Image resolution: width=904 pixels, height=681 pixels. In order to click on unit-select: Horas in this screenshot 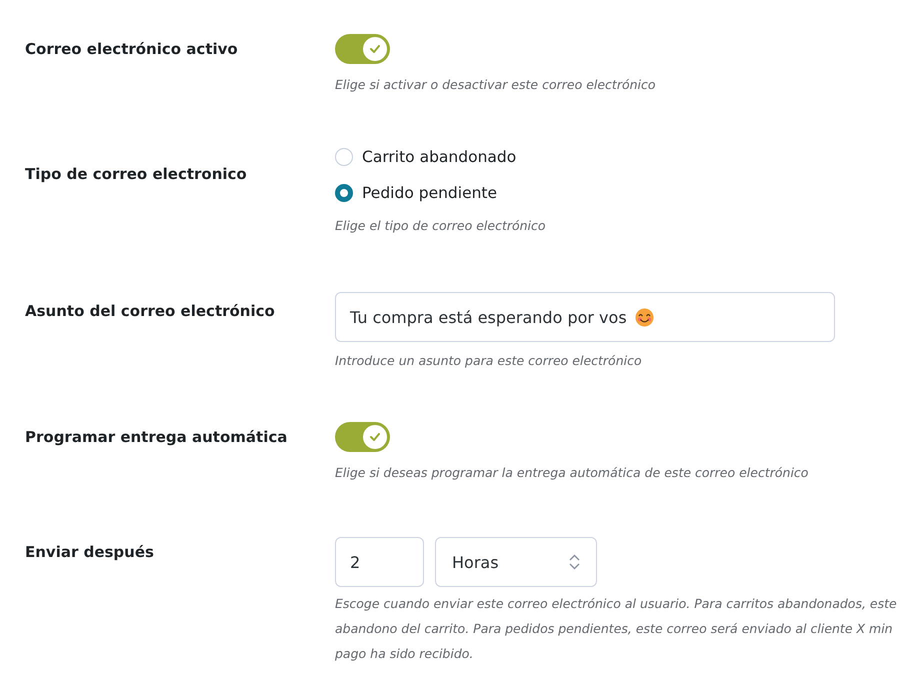, I will do `click(516, 562)`.